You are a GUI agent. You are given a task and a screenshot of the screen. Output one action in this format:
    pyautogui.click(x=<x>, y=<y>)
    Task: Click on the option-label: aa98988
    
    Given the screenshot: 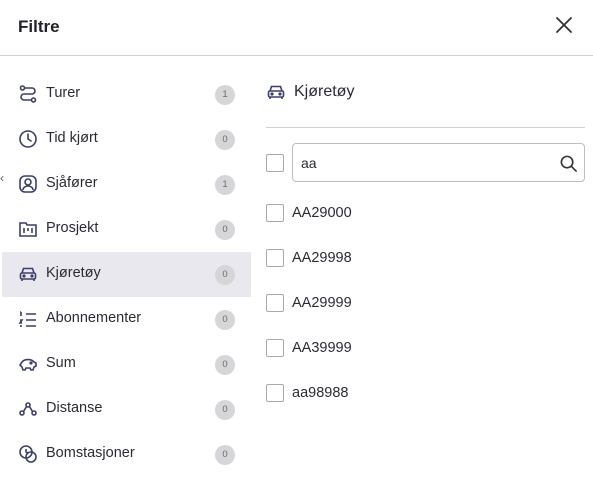 What is the action you would take?
    pyautogui.click(x=320, y=393)
    